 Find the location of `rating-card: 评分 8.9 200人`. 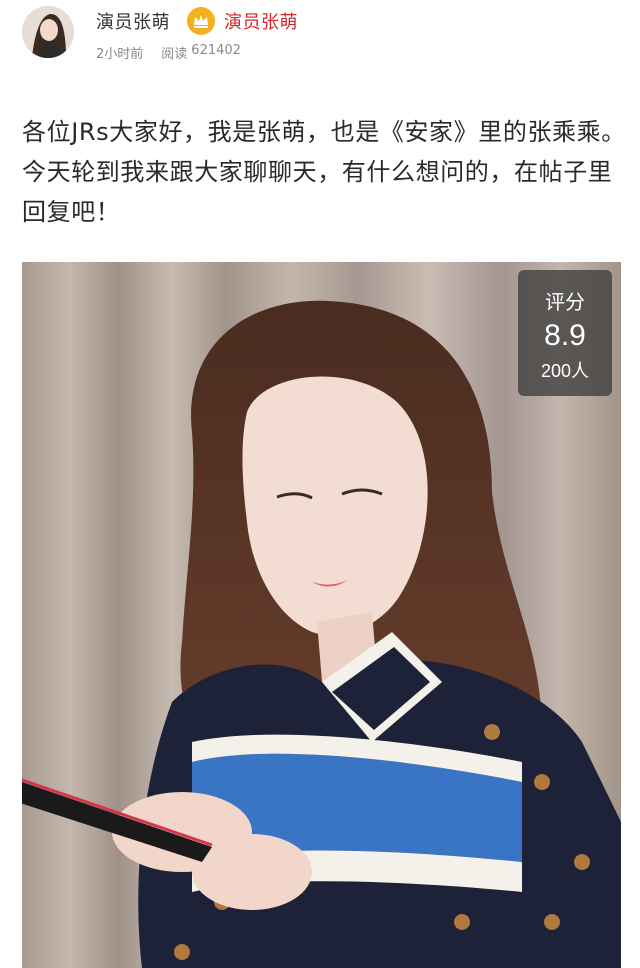

rating-card: 评分 8.9 200人 is located at coordinates (565, 333).